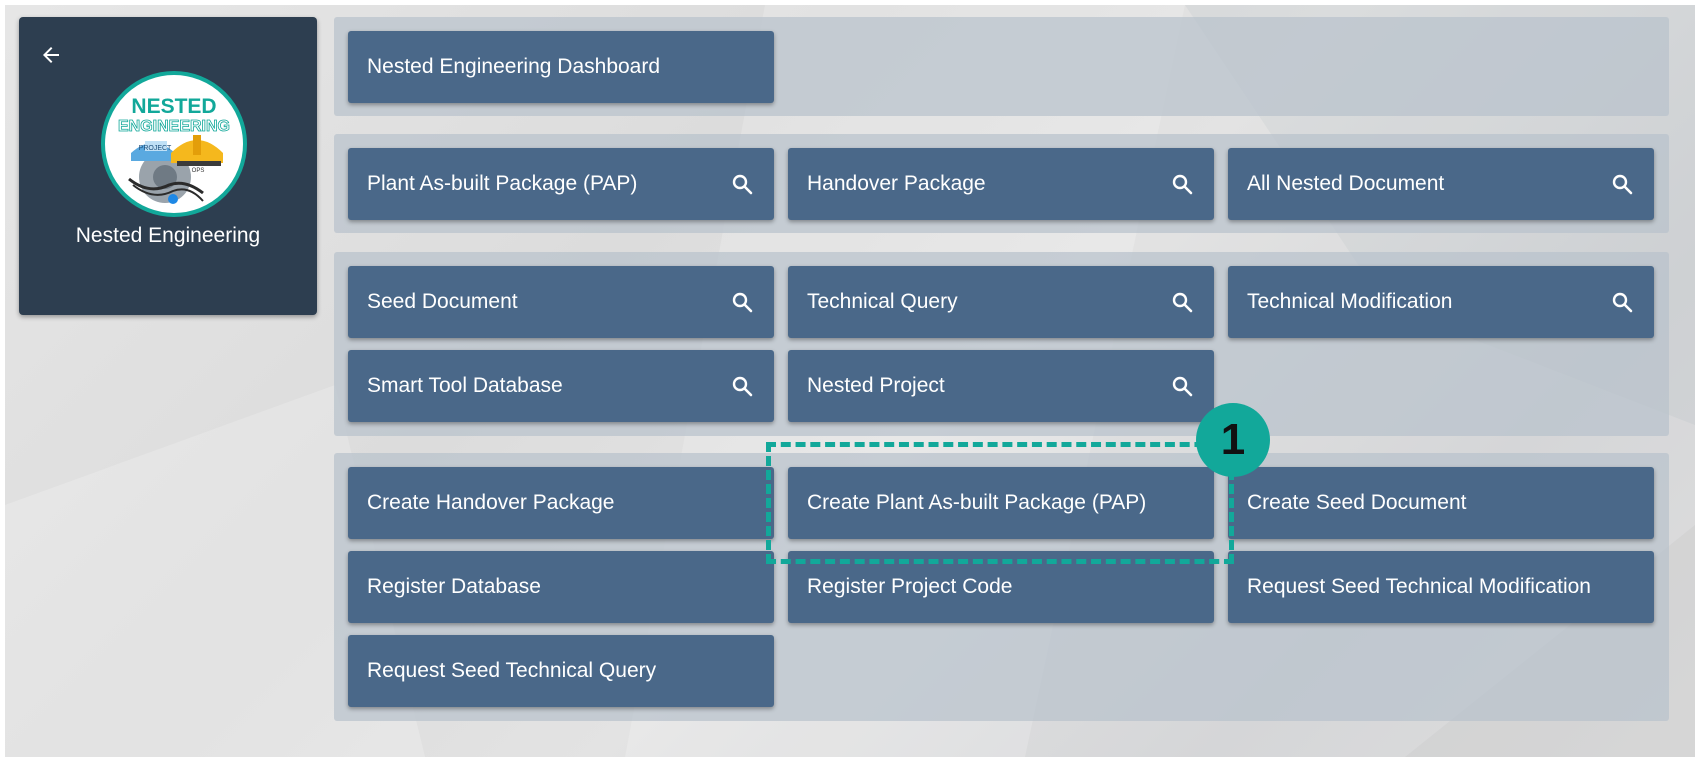 The width and height of the screenshot is (1700, 762). I want to click on request-seed-technical-query-button: Request Seed Technical Query, so click(561, 671).